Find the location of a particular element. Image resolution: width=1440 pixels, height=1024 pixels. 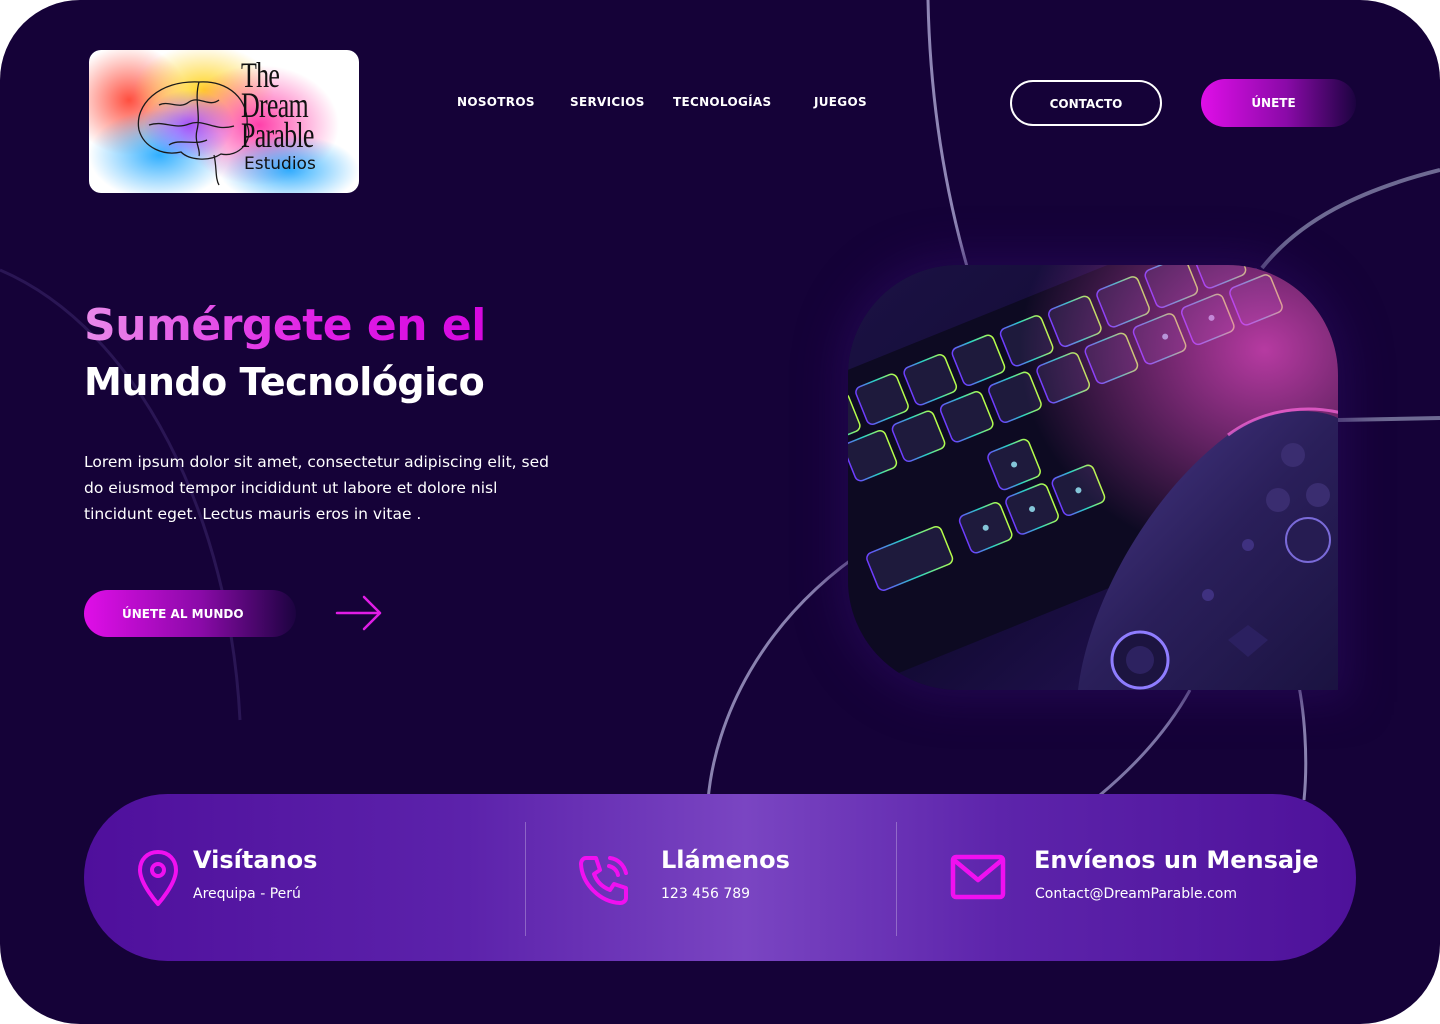

hero-title: Mundo Tecnológico is located at coordinates (284, 382).